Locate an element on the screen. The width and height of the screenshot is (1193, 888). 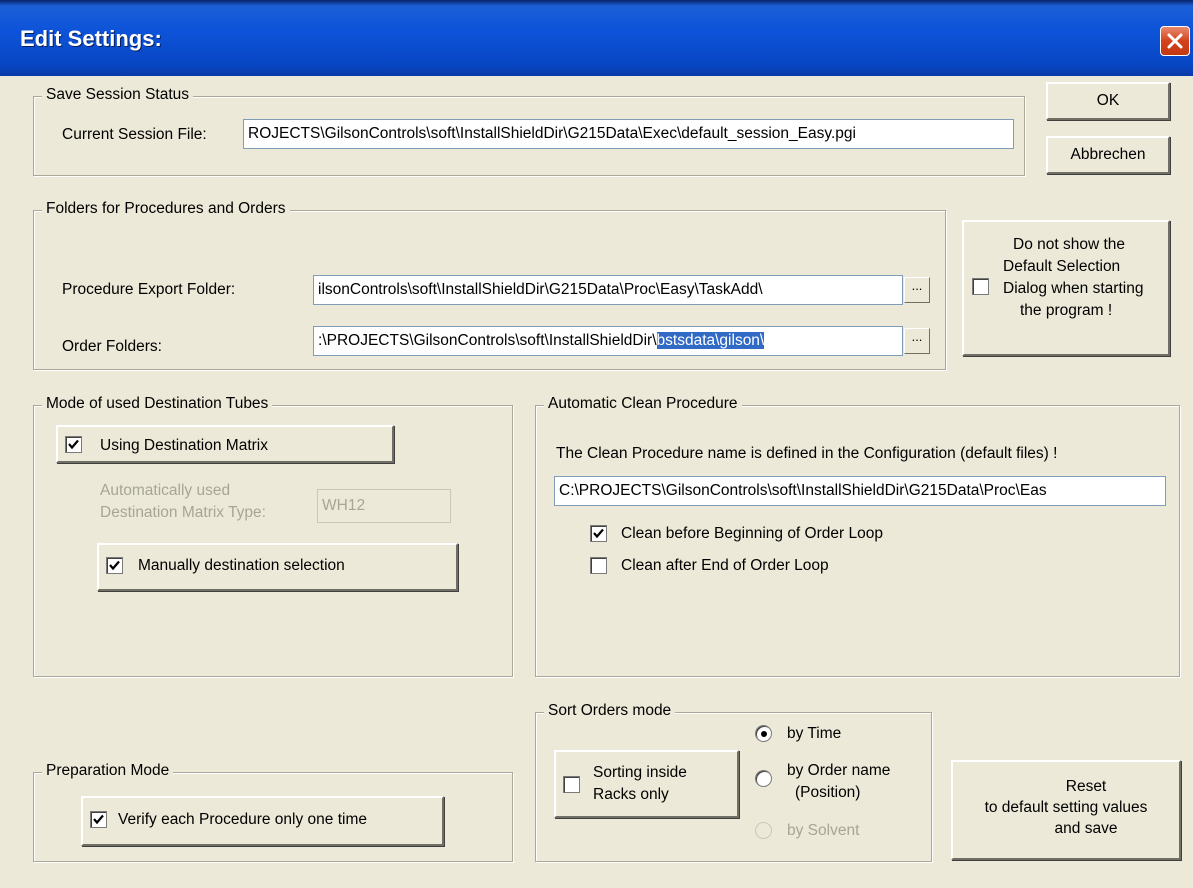
default-selection-line1: Do not show the is located at coordinates (1069, 244).